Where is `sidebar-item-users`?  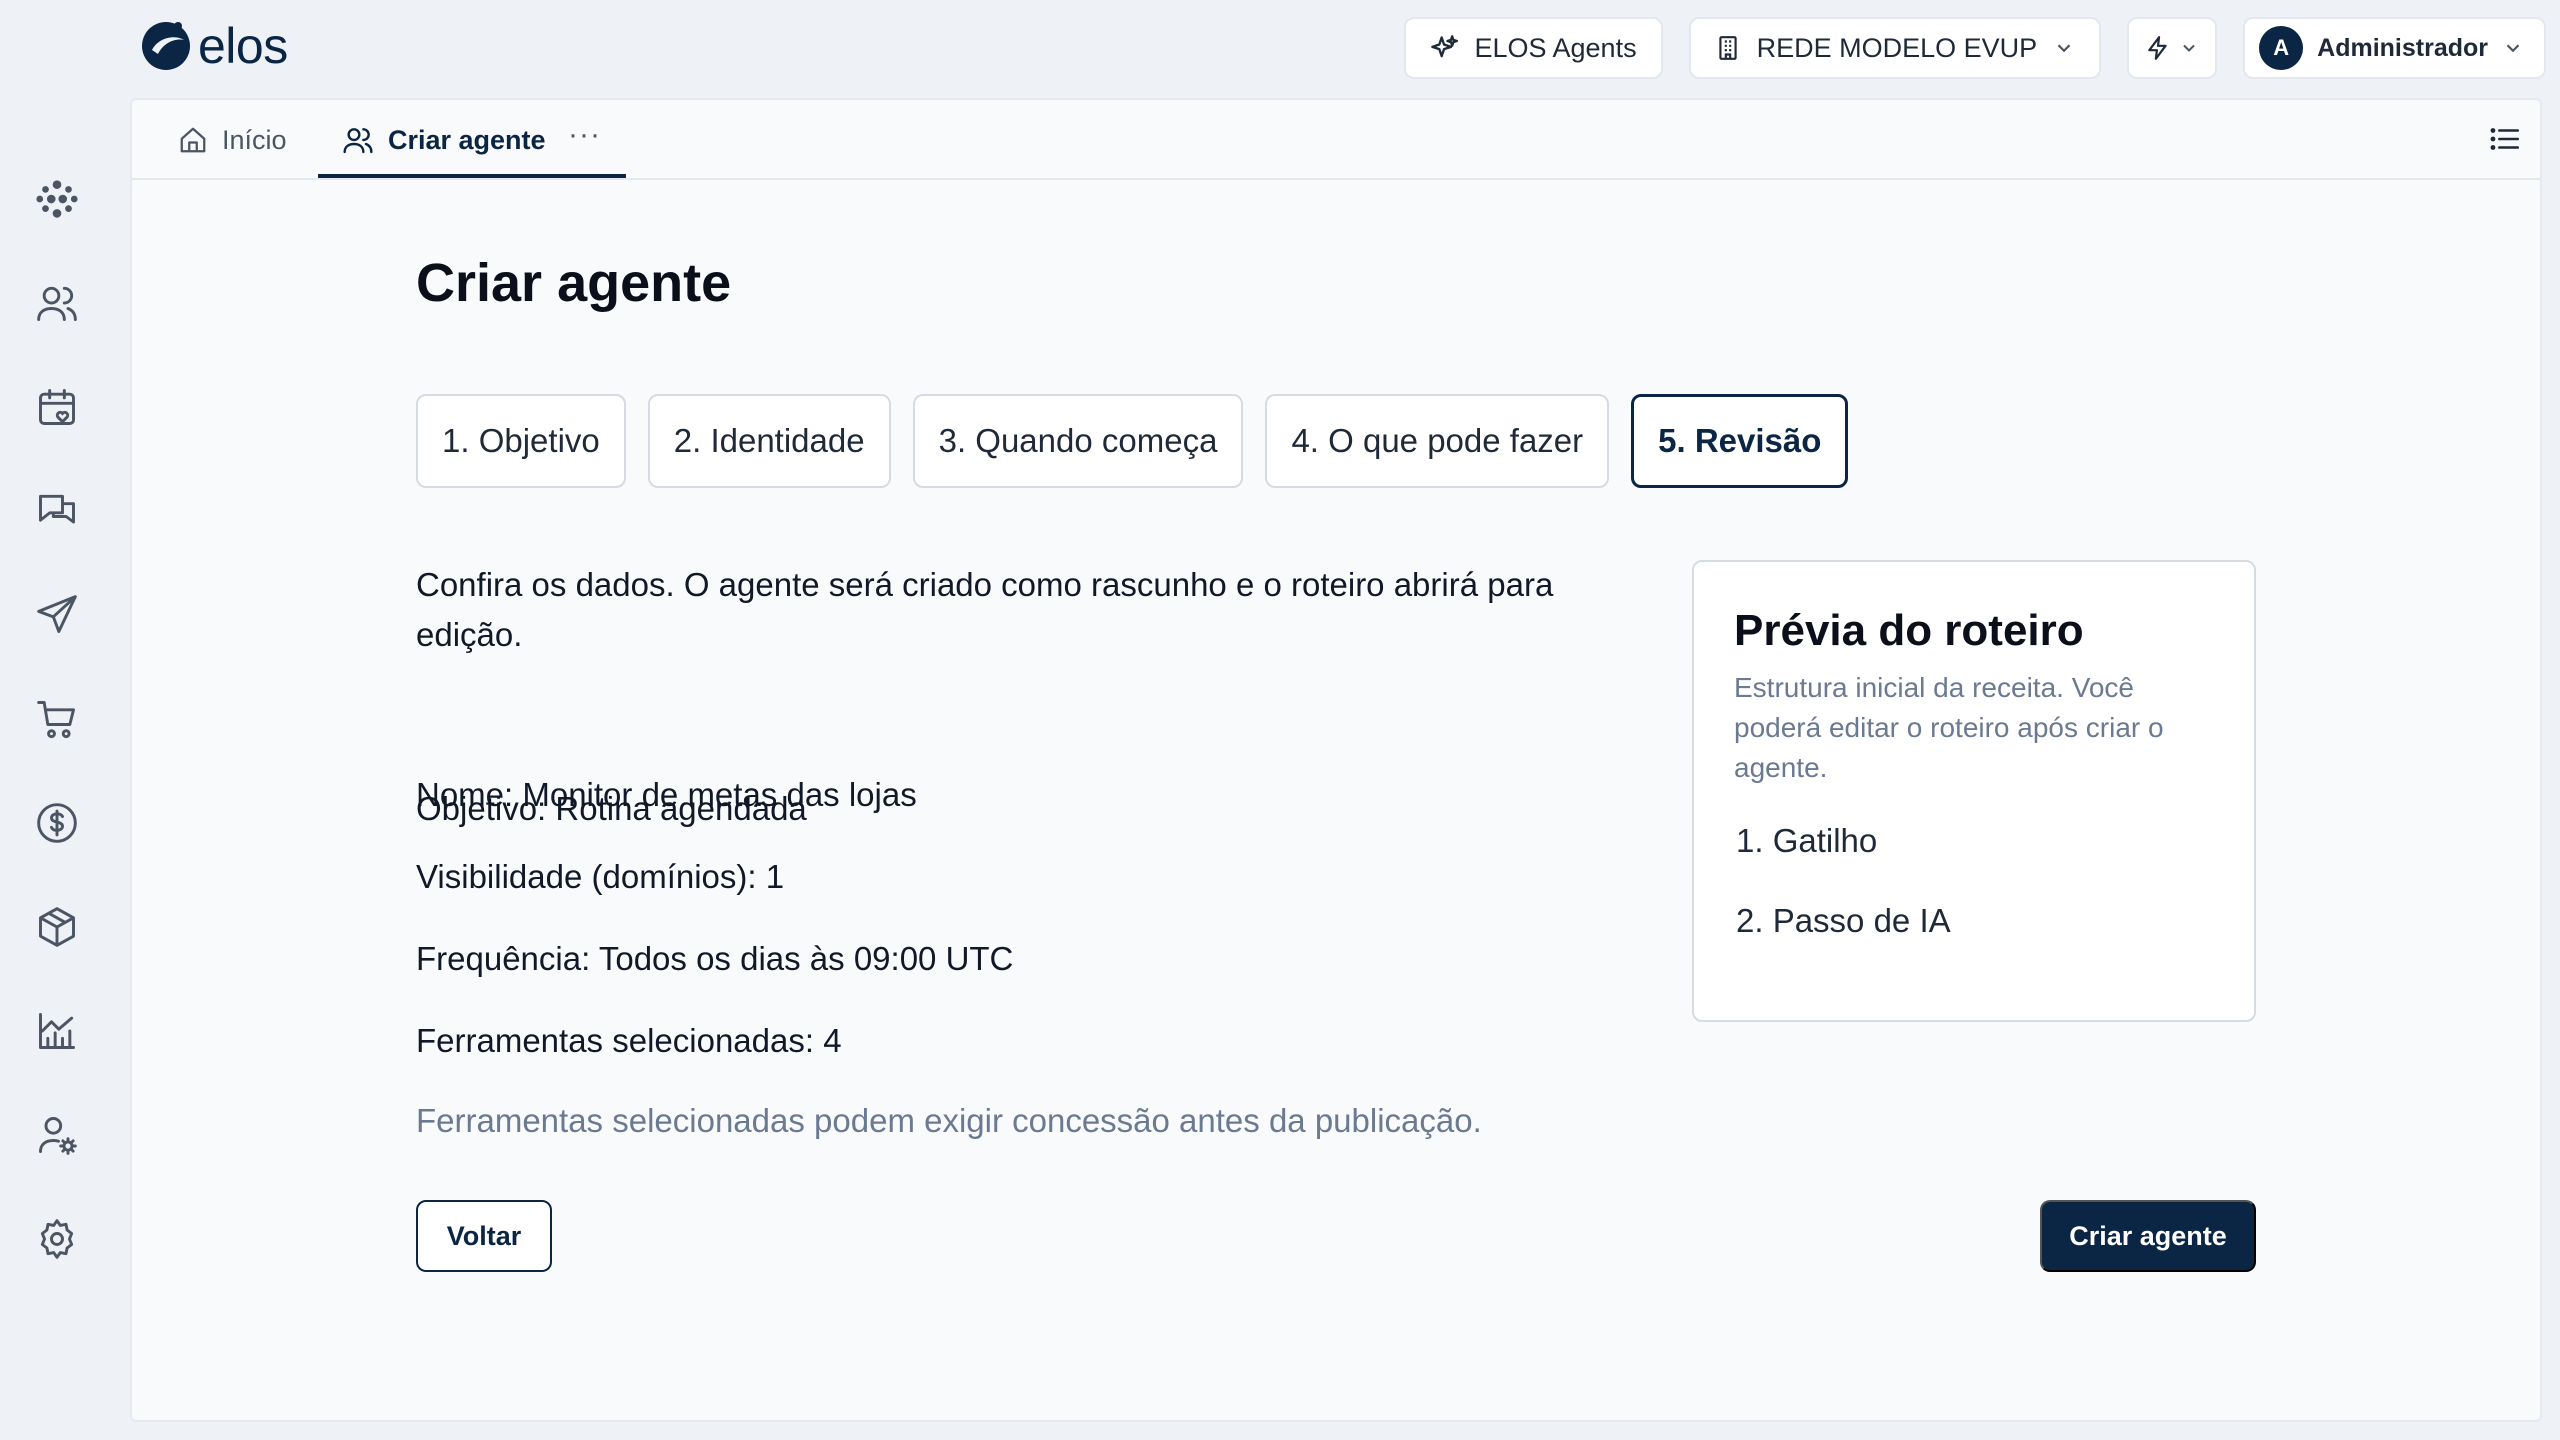
sidebar-item-users is located at coordinates (57, 303).